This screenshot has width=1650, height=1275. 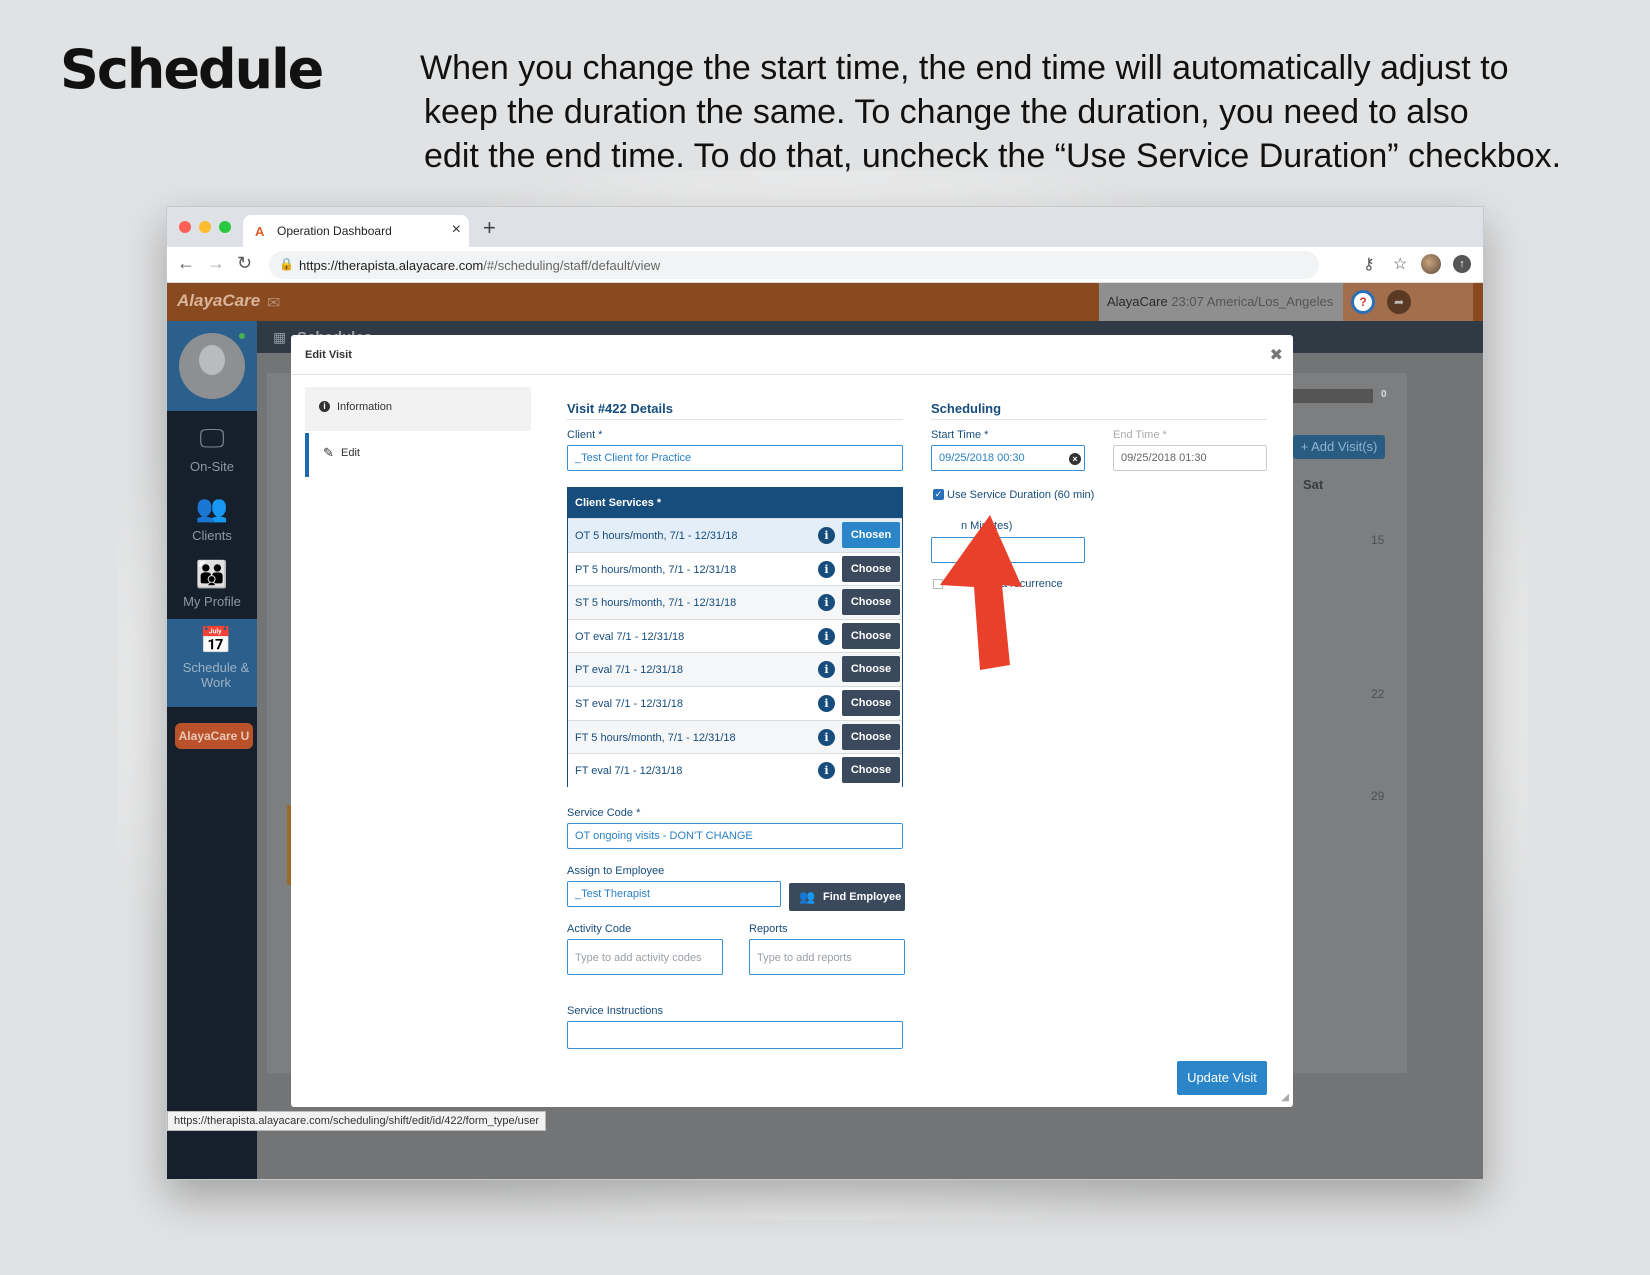 What do you see at coordinates (225, 227) in the screenshot?
I see `maximize-window-button` at bounding box center [225, 227].